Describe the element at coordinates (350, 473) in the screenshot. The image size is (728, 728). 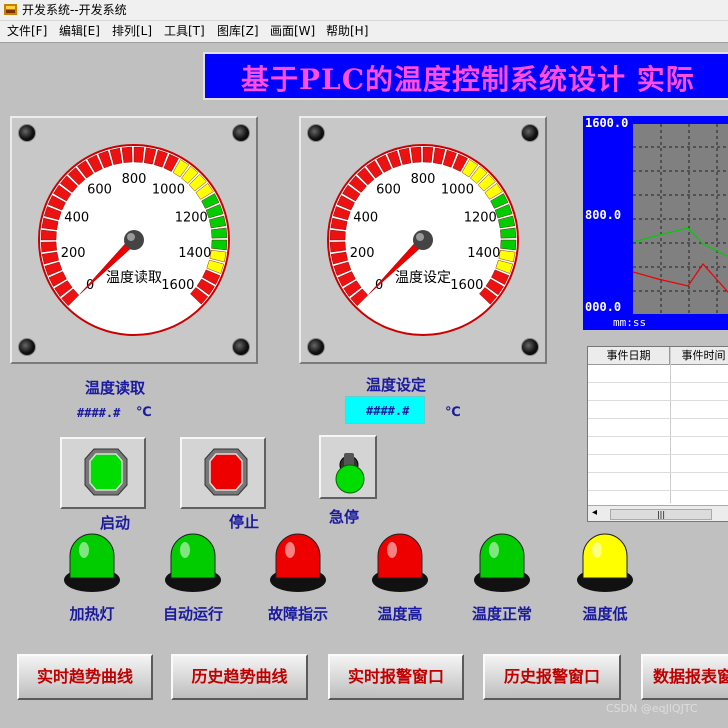
I see `toggle-switch-icon` at that location.